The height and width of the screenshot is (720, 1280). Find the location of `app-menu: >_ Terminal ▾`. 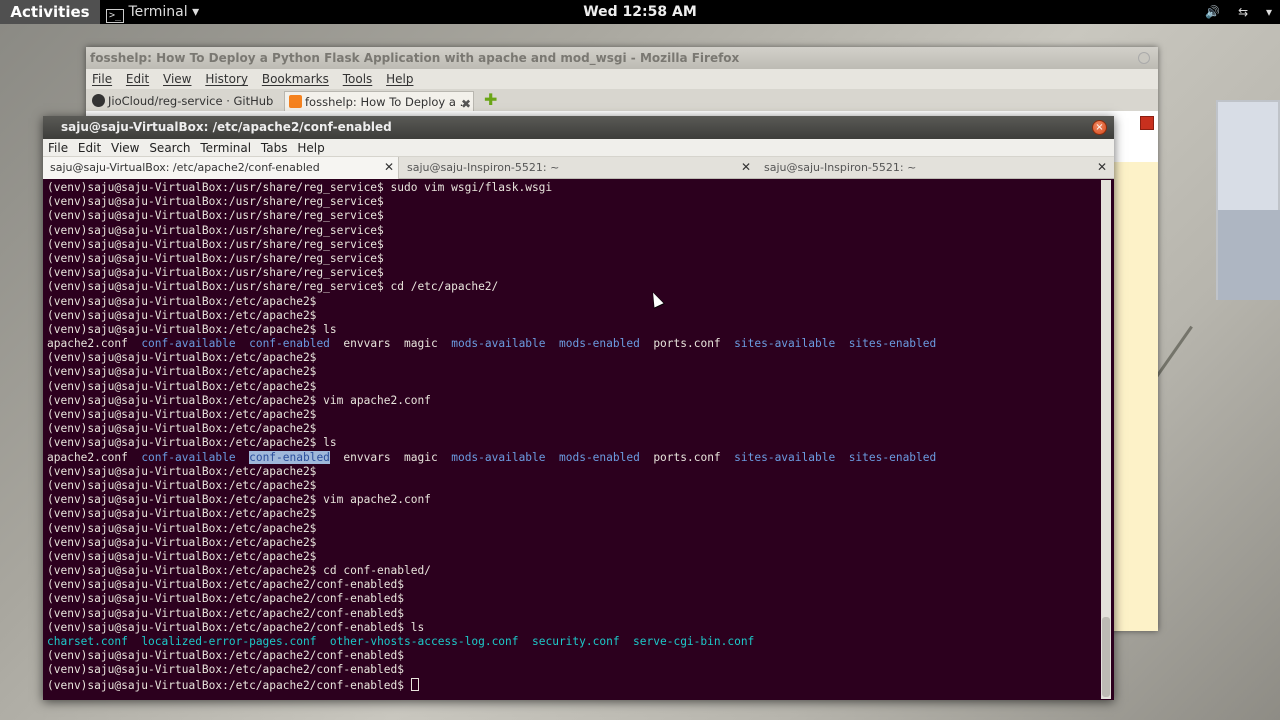

app-menu: >_ Terminal ▾ is located at coordinates (152, 12).